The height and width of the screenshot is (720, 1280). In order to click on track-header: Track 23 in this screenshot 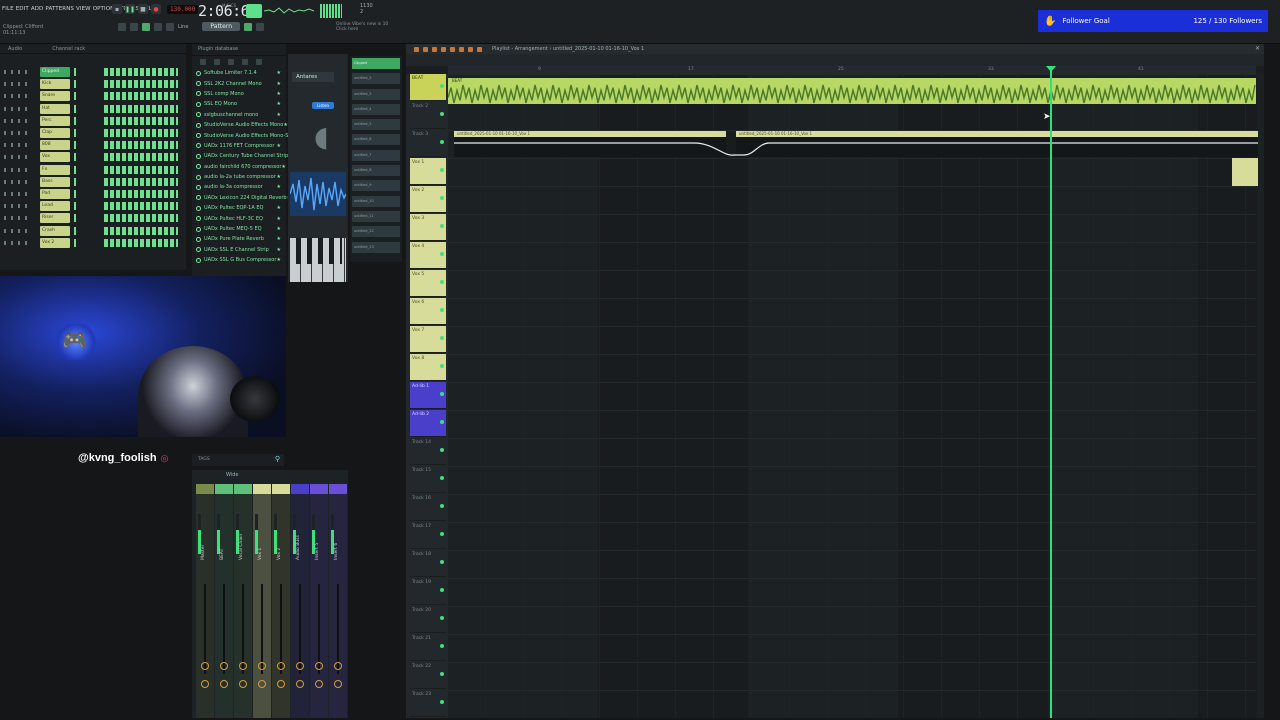, I will do `click(428, 703)`.